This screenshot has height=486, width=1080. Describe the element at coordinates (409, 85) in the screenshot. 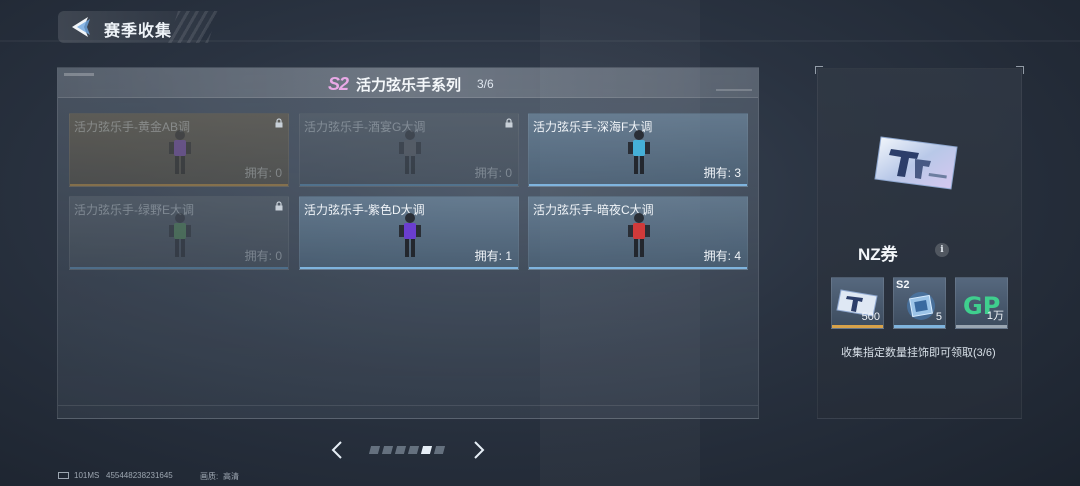

I see `series-title: 活力弦乐手系列` at that location.